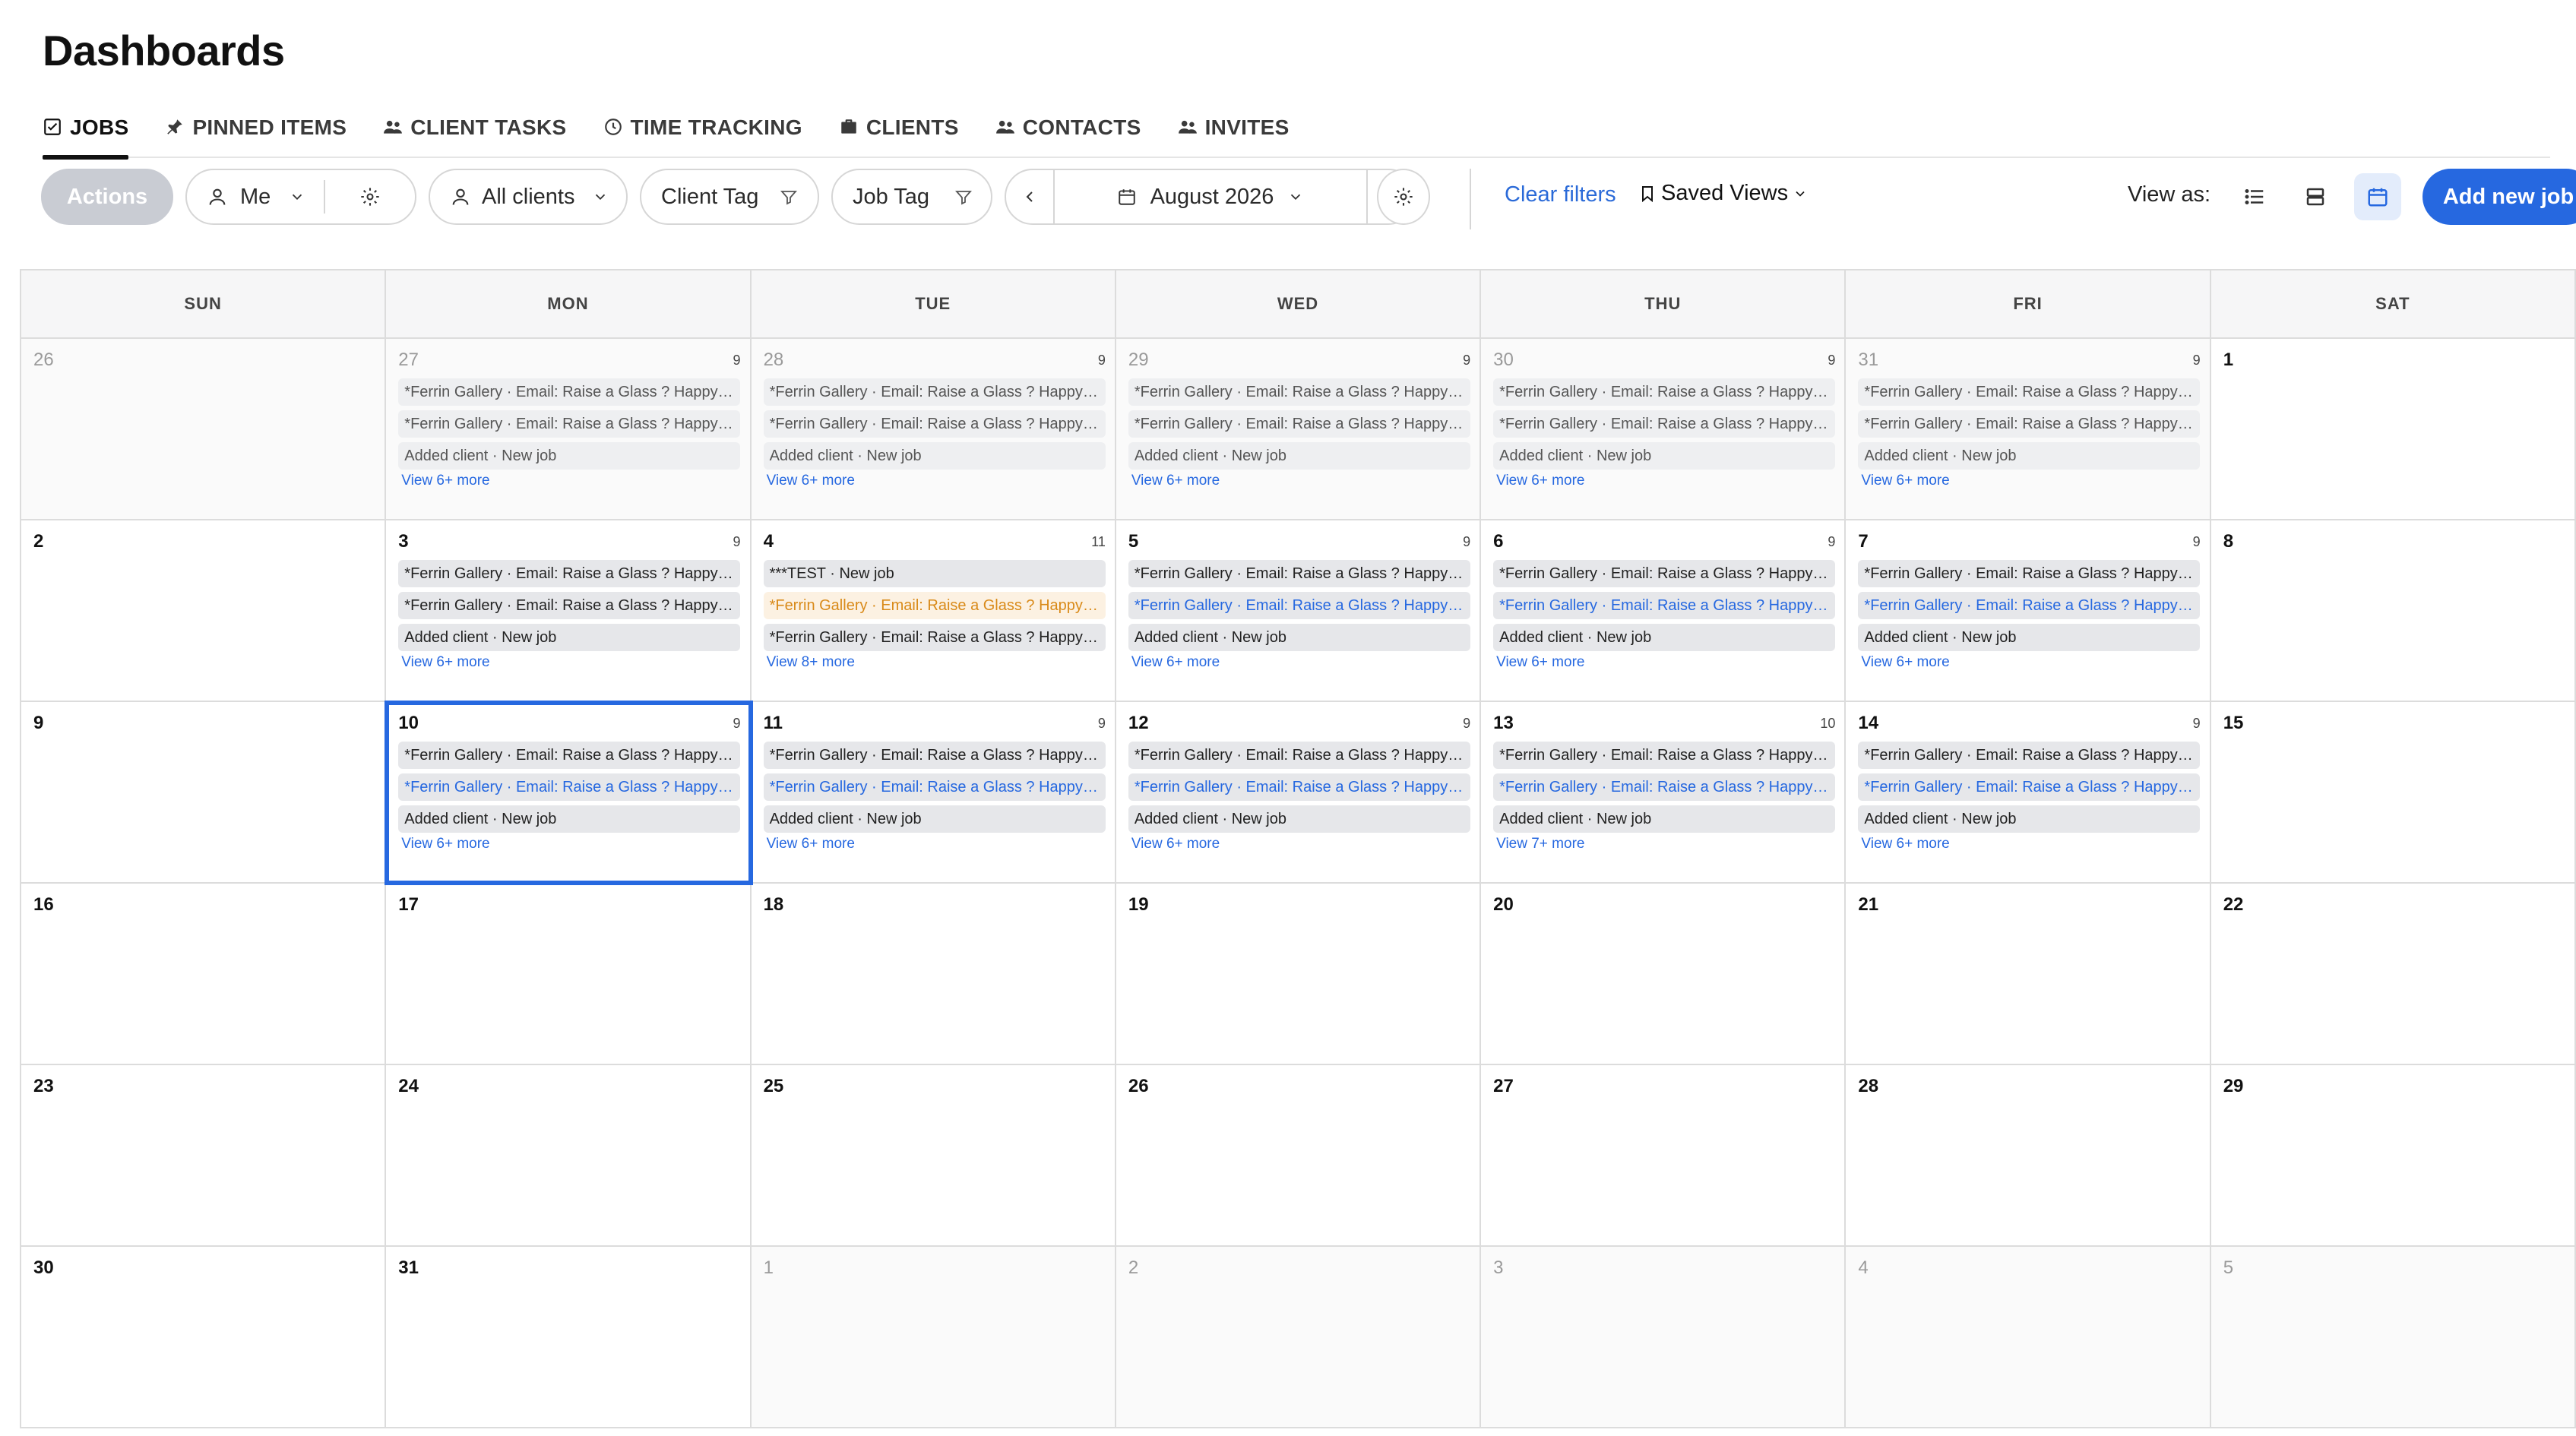 This screenshot has height=1436, width=2576. What do you see at coordinates (1403, 197) in the screenshot?
I see `calendar-settings-button` at bounding box center [1403, 197].